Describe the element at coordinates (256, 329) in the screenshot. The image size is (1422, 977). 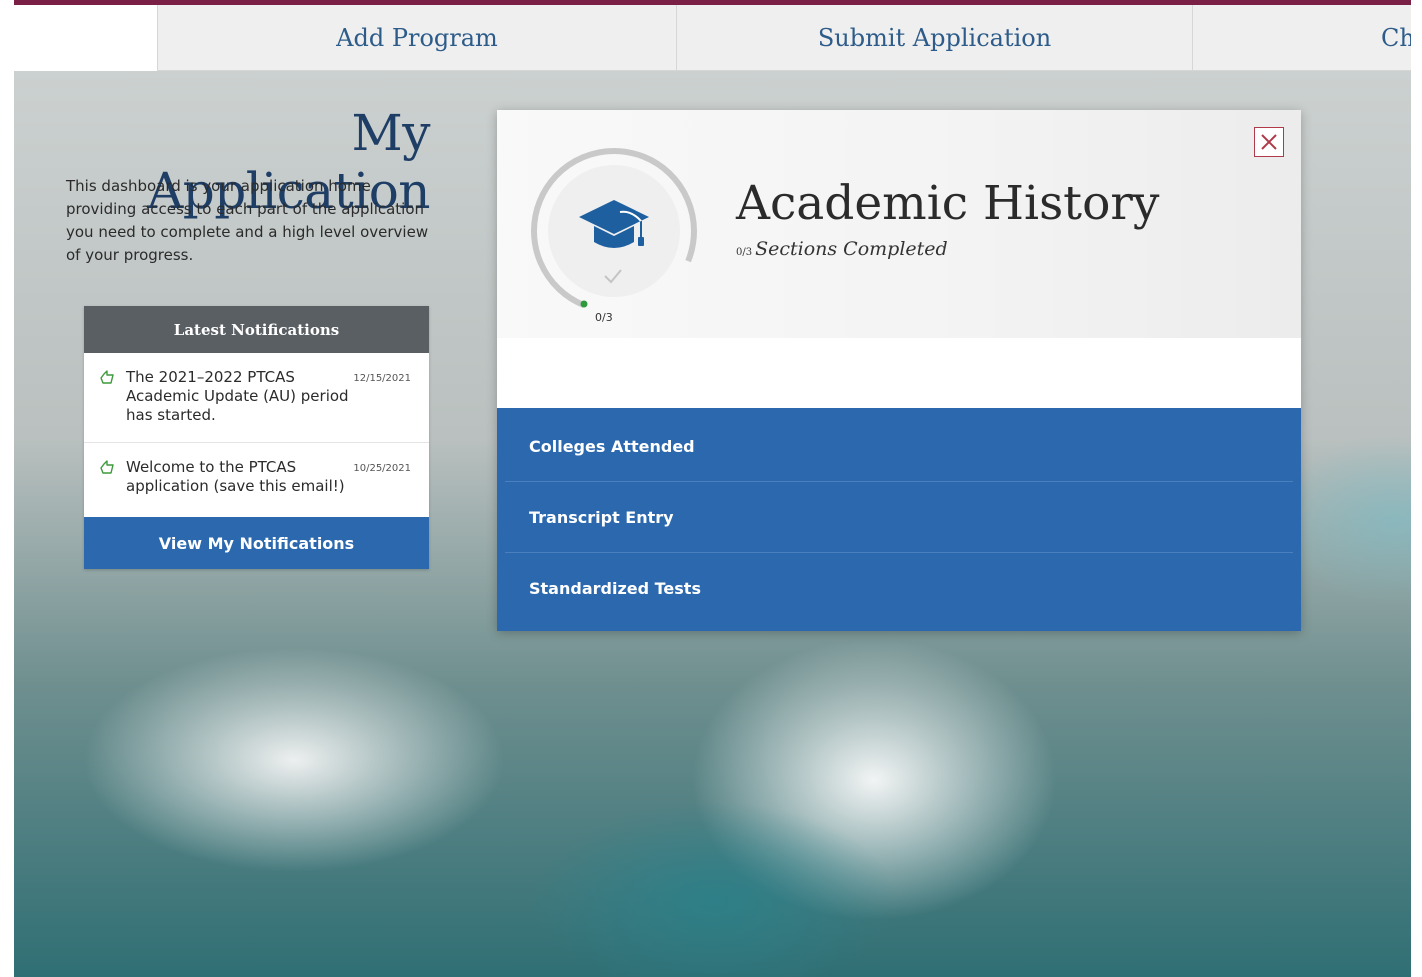
I see `notifications-header: Latest Notifications` at that location.